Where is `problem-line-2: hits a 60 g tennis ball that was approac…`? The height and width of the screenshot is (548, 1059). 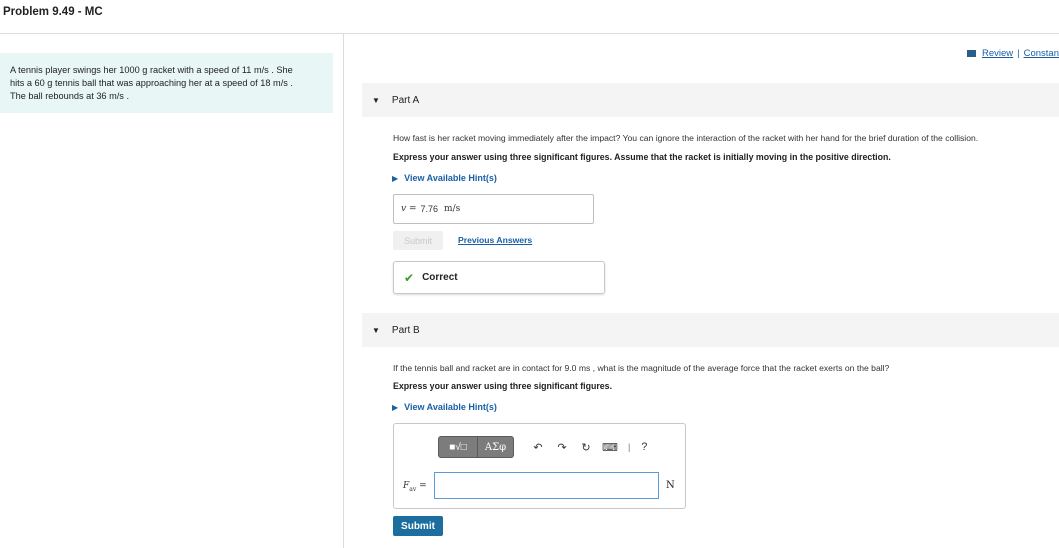
problem-line-2: hits a 60 g tennis ball that was approac… is located at coordinates (151, 83).